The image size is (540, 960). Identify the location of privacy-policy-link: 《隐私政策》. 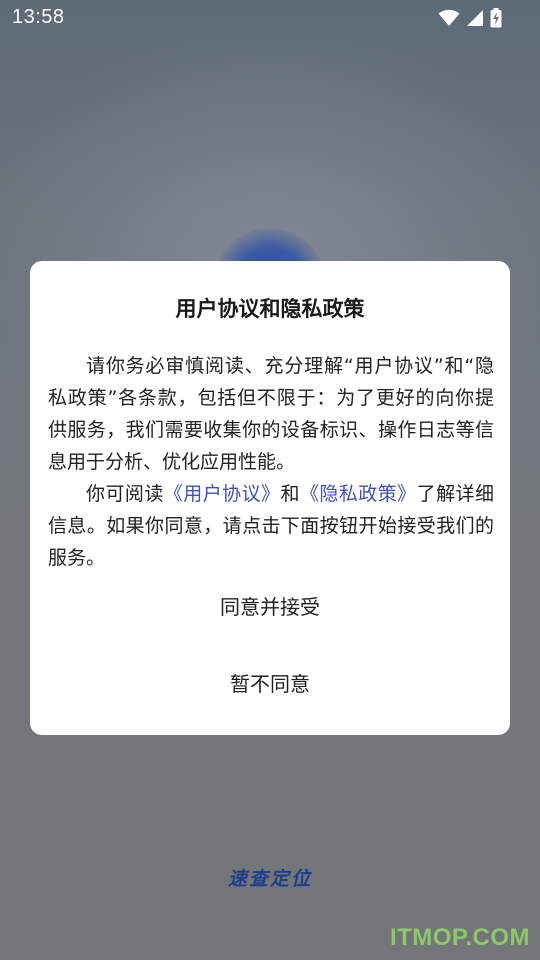
(358, 494).